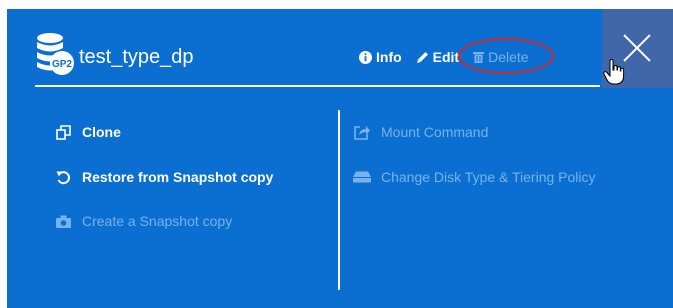  Describe the element at coordinates (136, 57) in the screenshot. I see `volume-name: test_type_dp` at that location.